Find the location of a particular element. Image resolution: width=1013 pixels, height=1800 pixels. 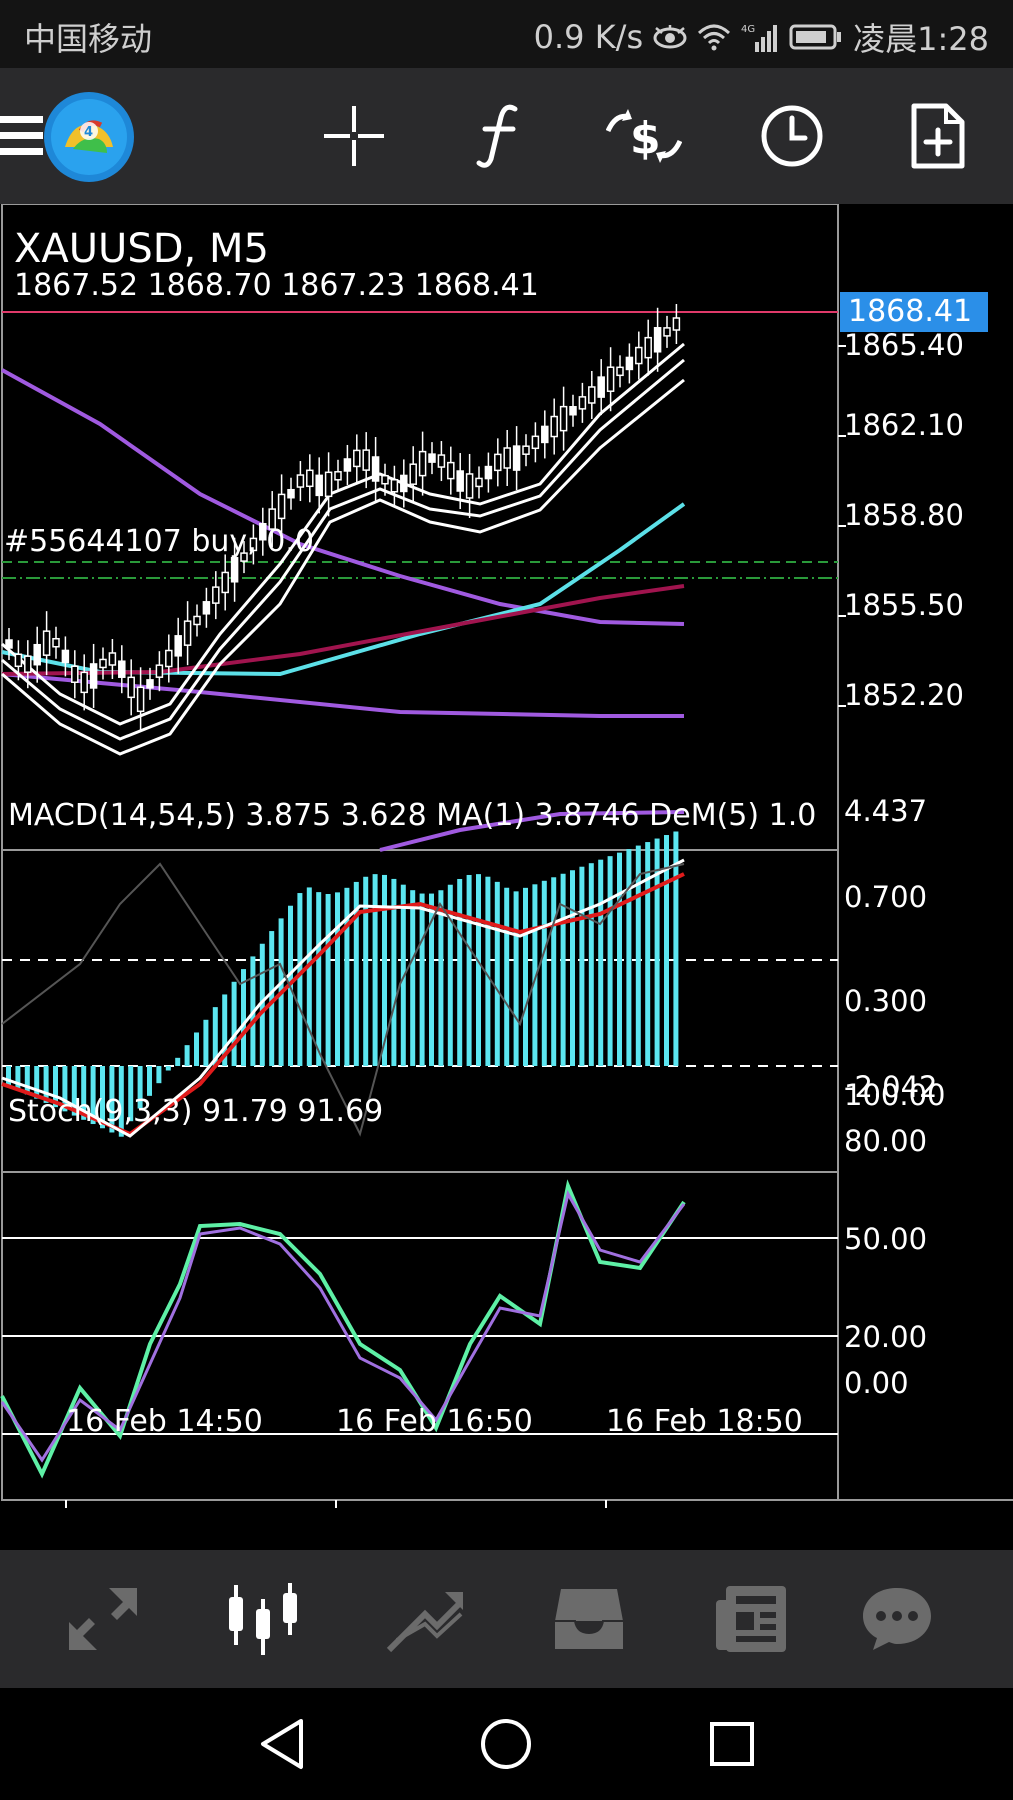

trade-icon: $ is located at coordinates (644, 136).